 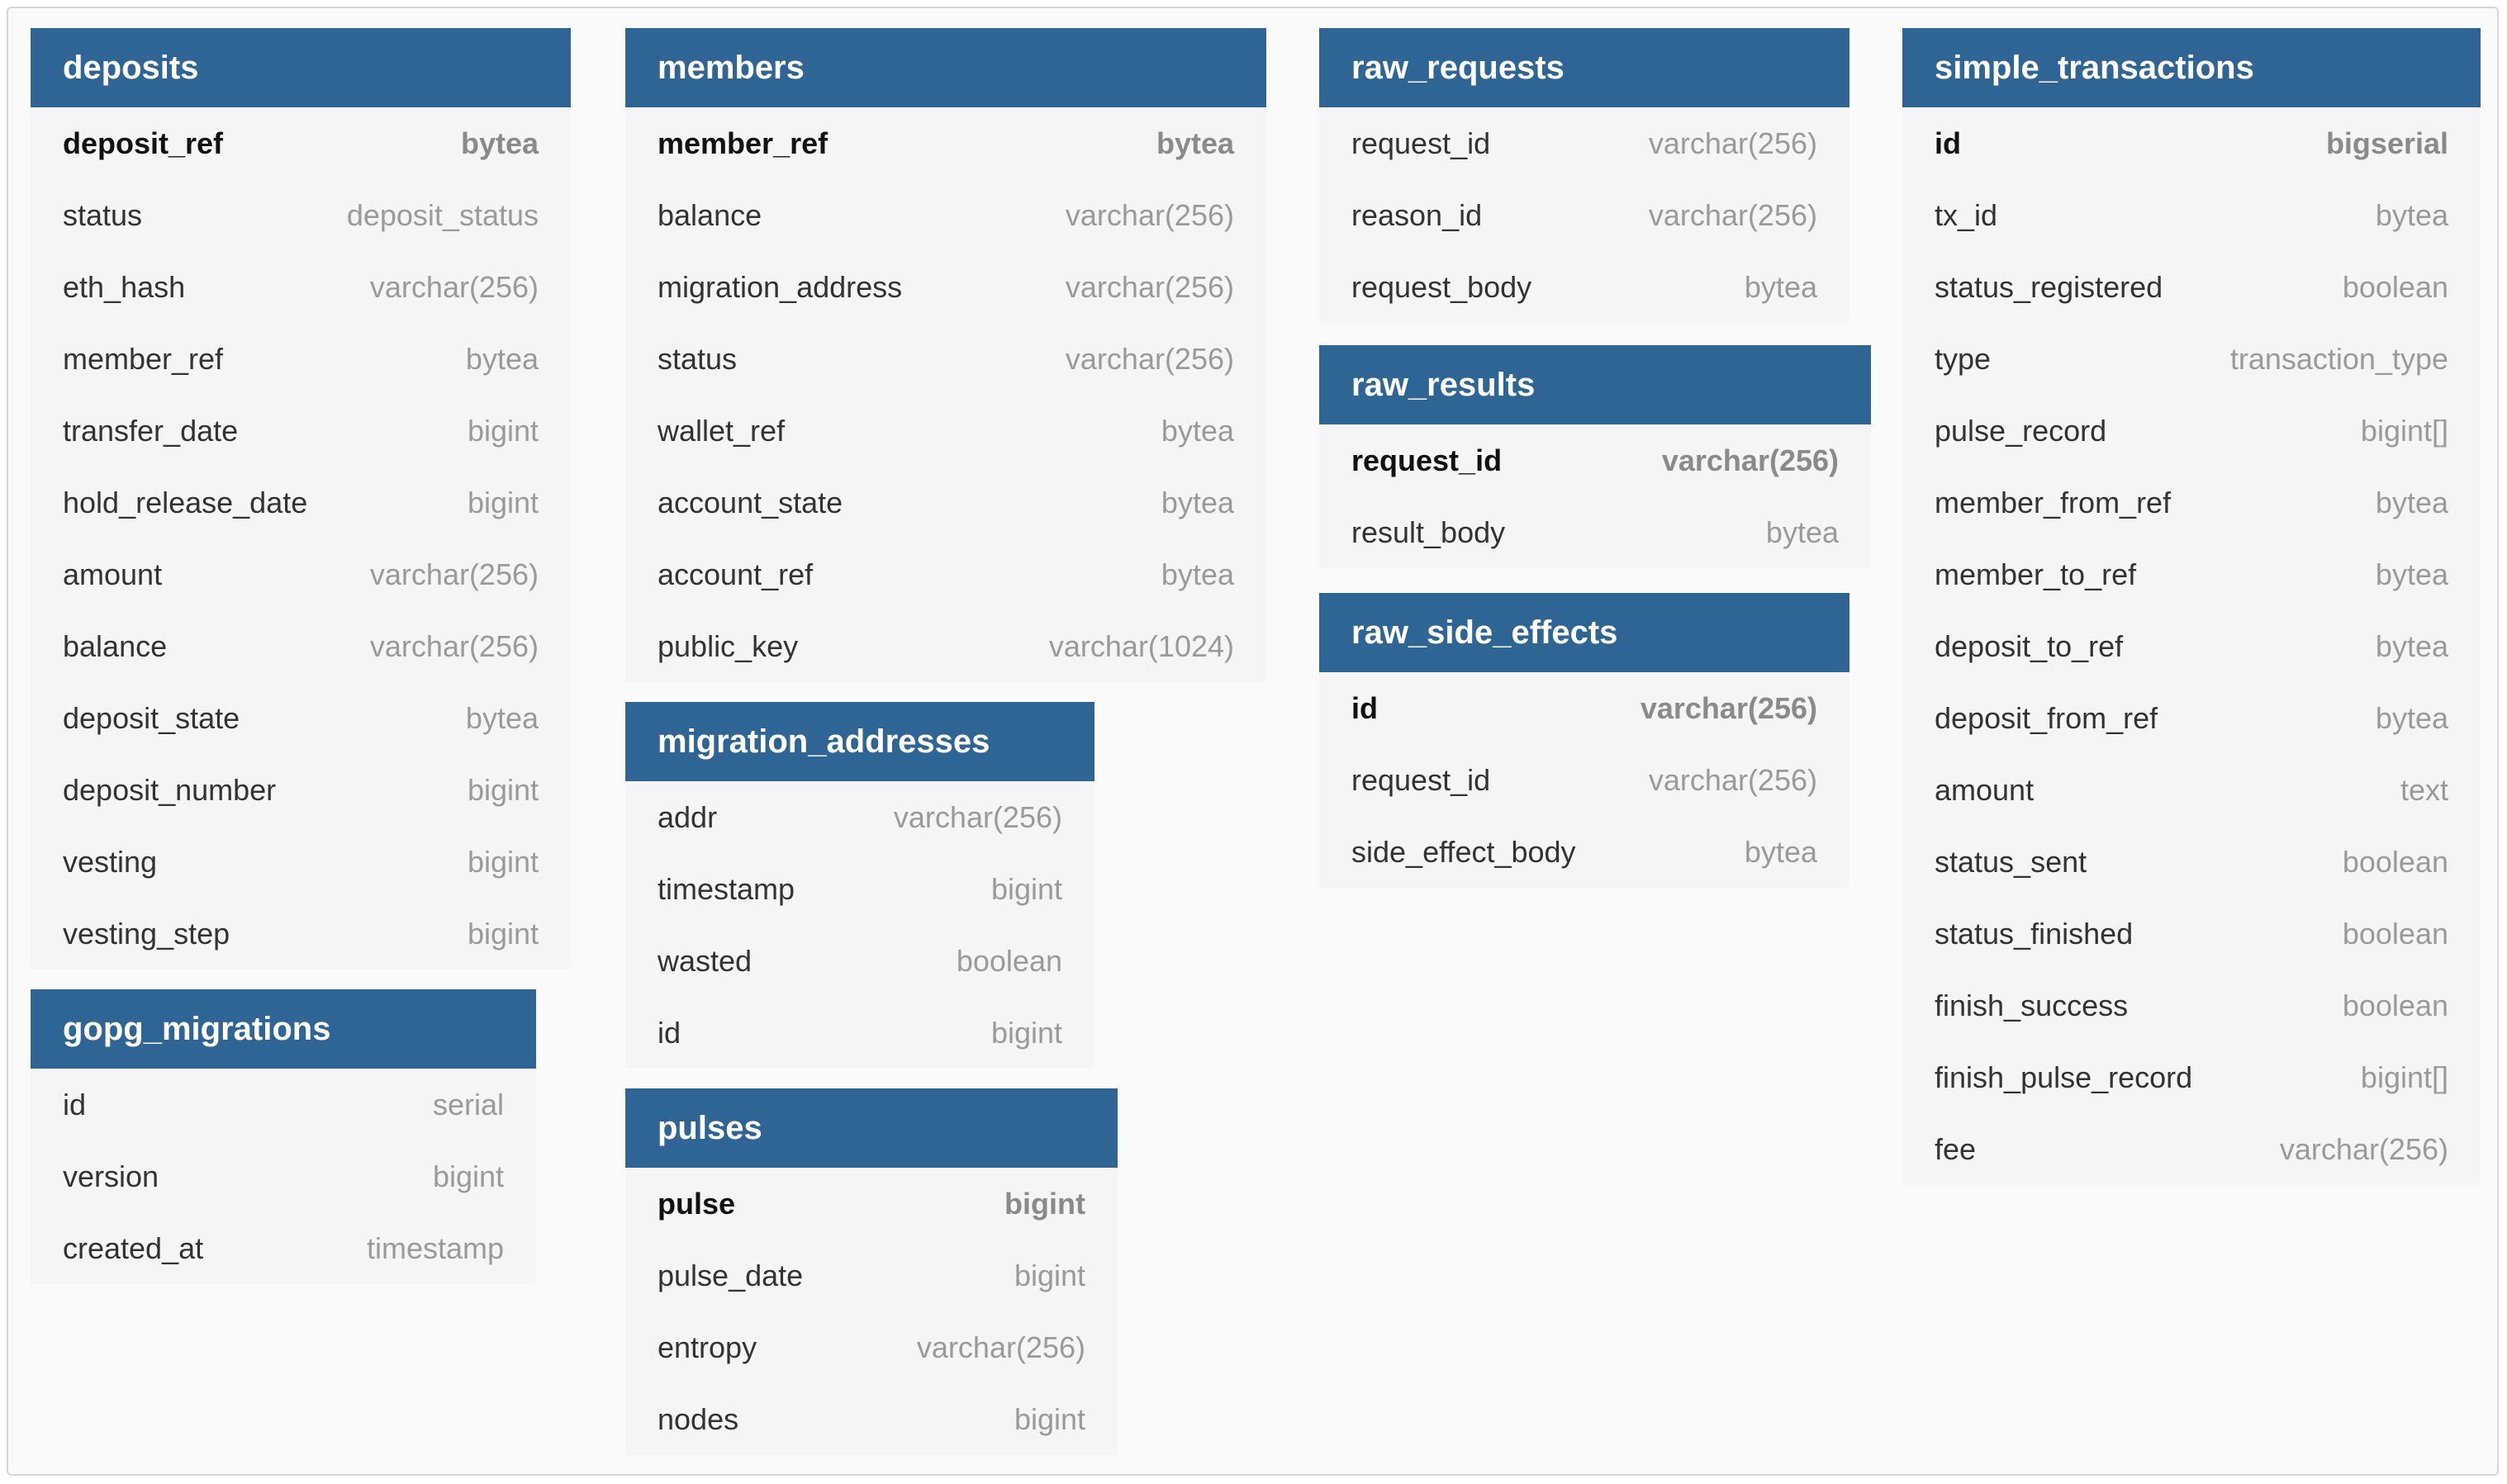 What do you see at coordinates (698, 358) in the screenshot?
I see `column-name: status` at bounding box center [698, 358].